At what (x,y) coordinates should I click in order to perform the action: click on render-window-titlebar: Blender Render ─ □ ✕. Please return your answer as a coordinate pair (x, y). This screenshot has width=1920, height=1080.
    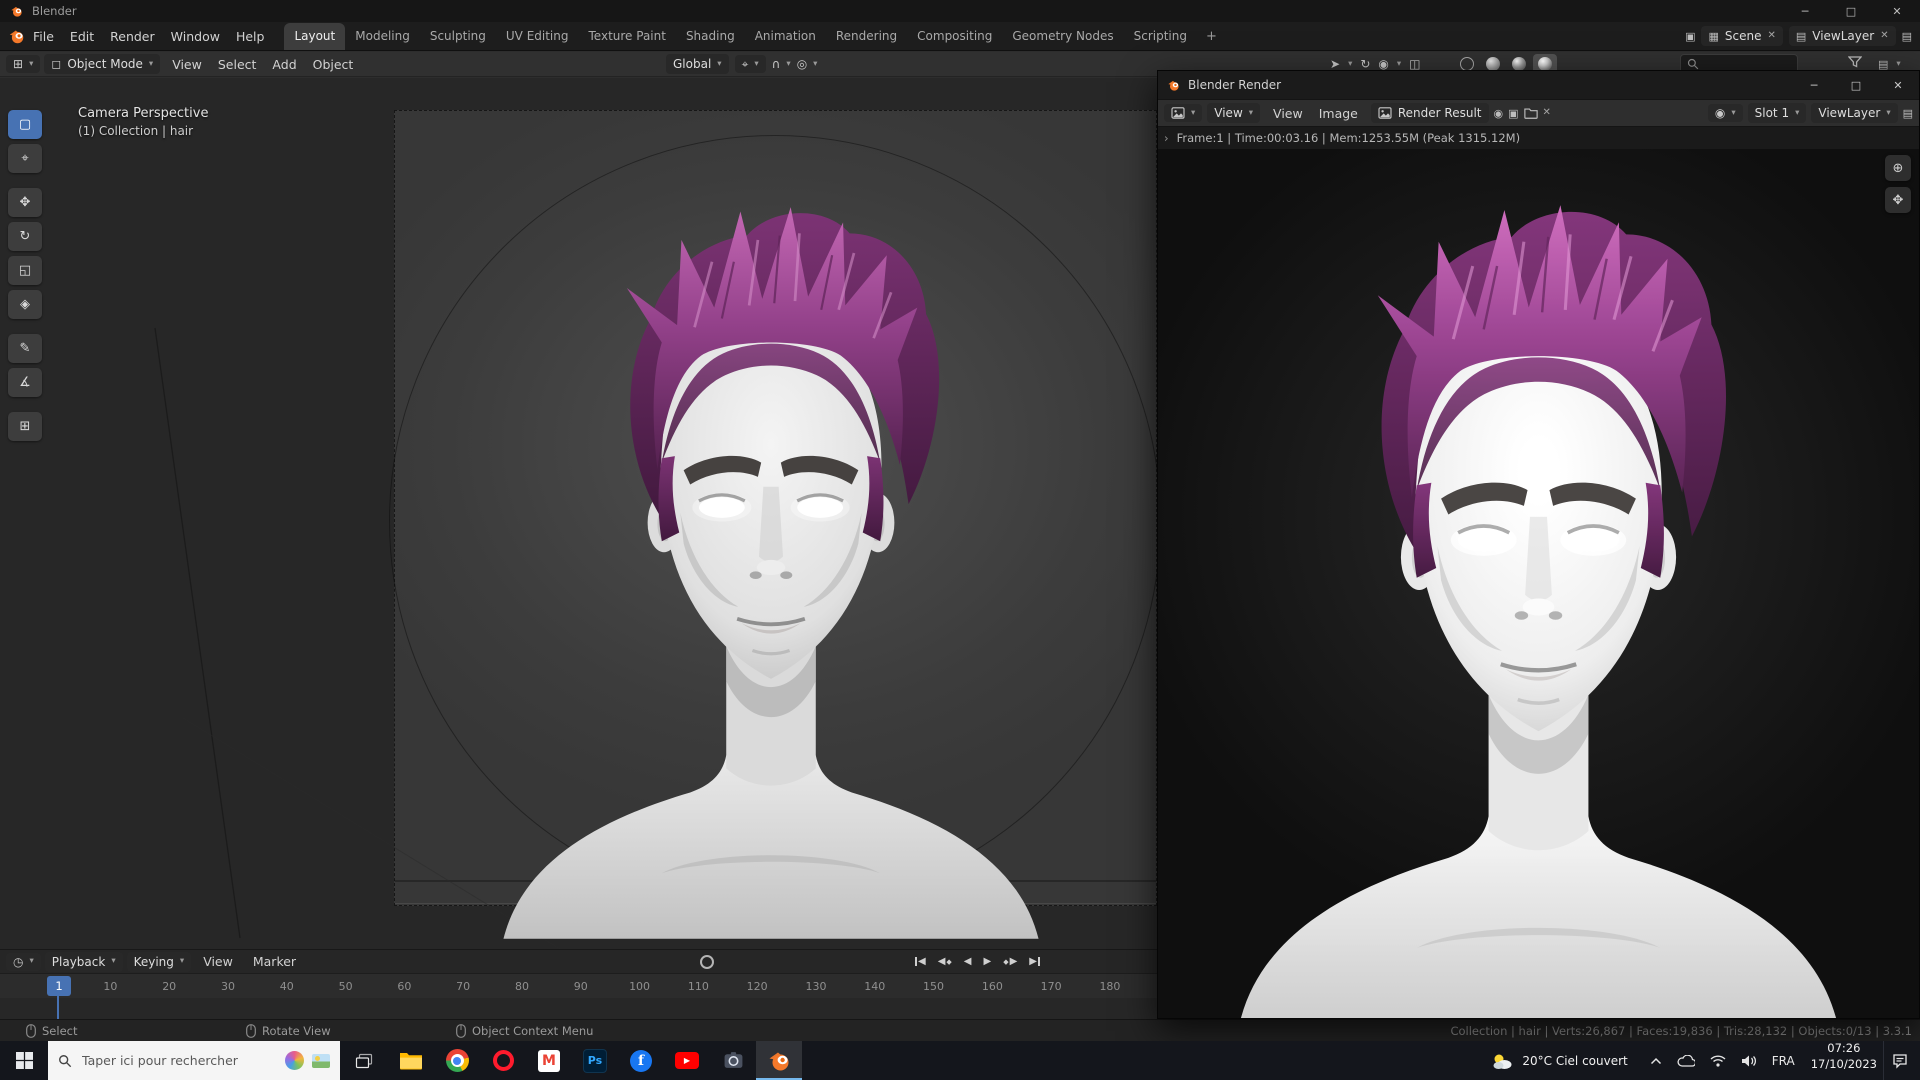
    Looking at the image, I should click on (1538, 85).